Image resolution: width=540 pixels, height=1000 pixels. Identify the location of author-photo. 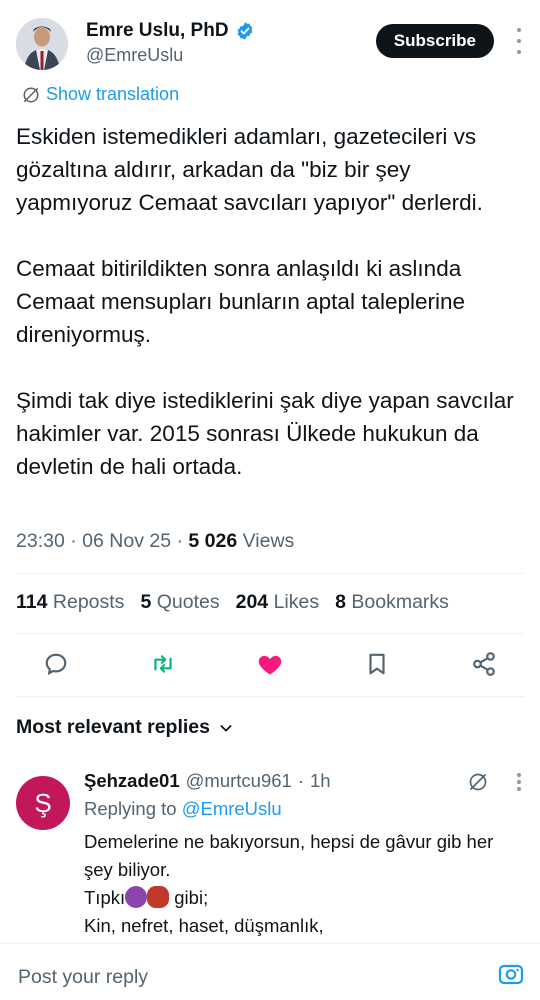
(42, 44).